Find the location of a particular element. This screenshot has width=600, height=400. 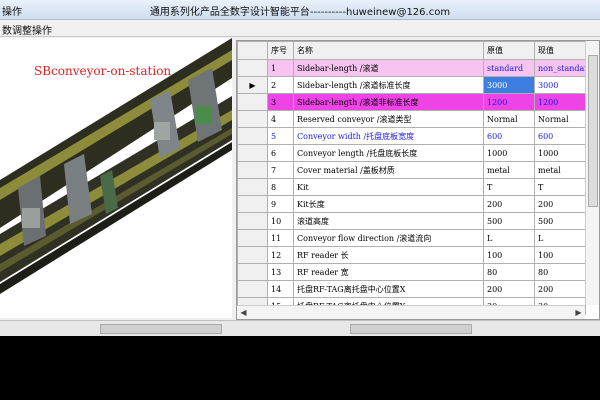

table-row: 9 Kit长度 200 200 is located at coordinates (411, 204).